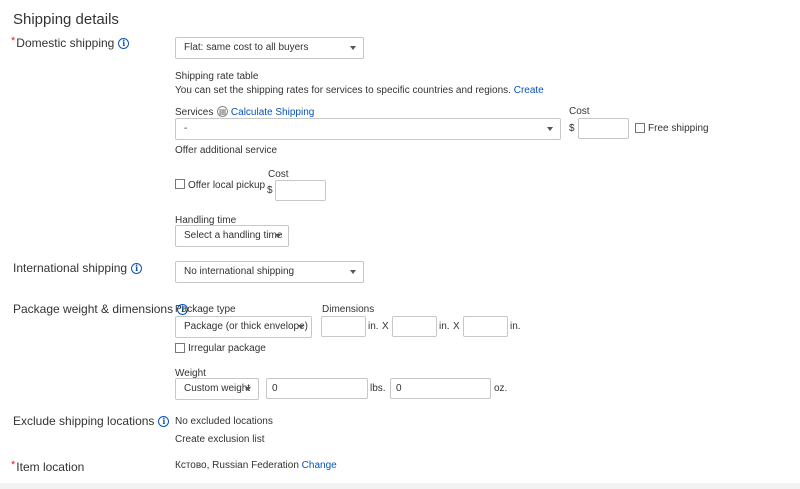 Image resolution: width=800 pixels, height=489 pixels. Describe the element at coordinates (529, 90) in the screenshot. I see `rate-table-create-link: Create` at that location.